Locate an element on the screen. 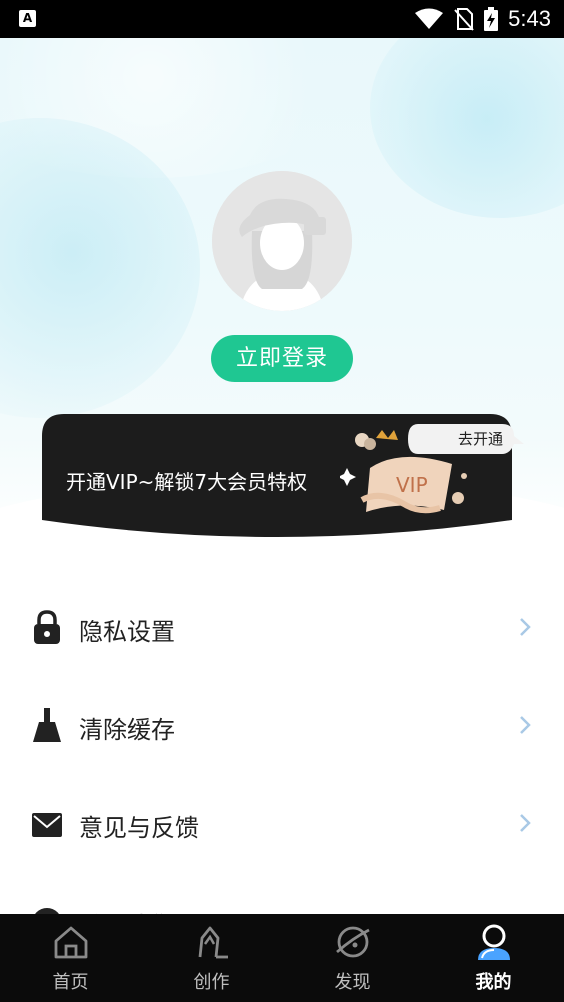 The width and height of the screenshot is (564, 1002). broom-icon is located at coordinates (47, 725).